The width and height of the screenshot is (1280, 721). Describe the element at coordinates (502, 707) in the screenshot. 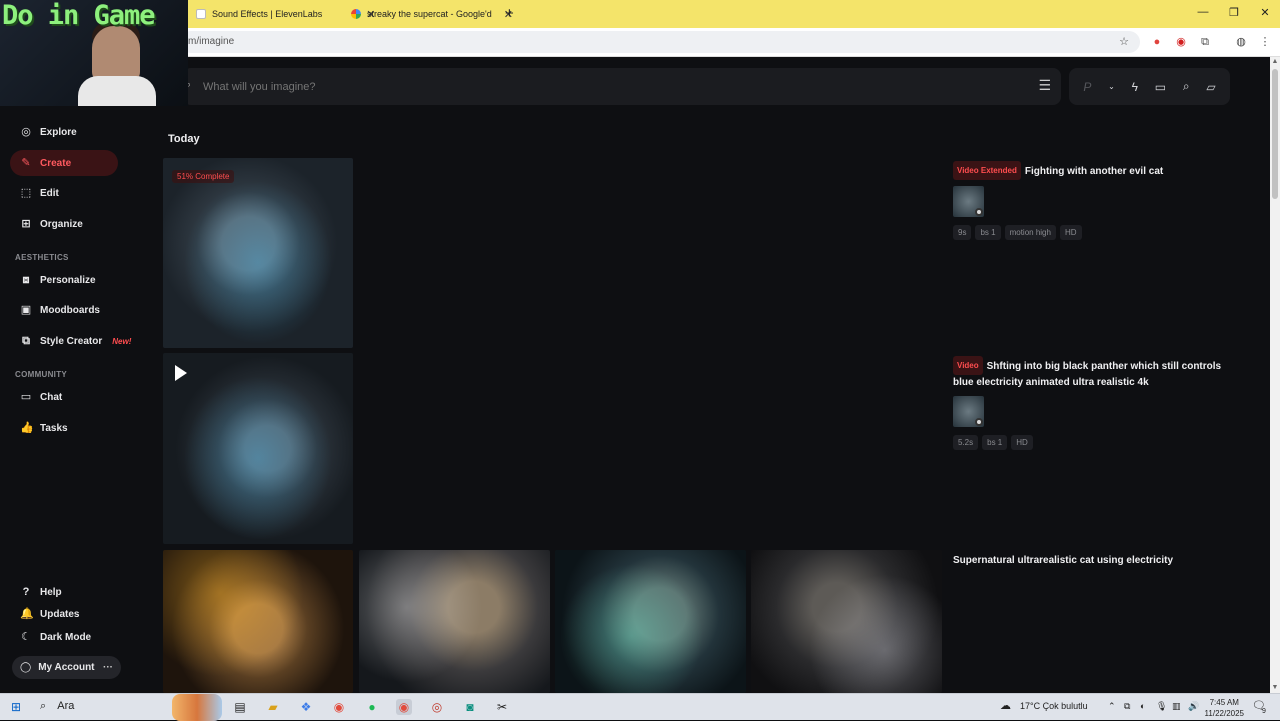

I see `capcut-icon: ✂` at that location.